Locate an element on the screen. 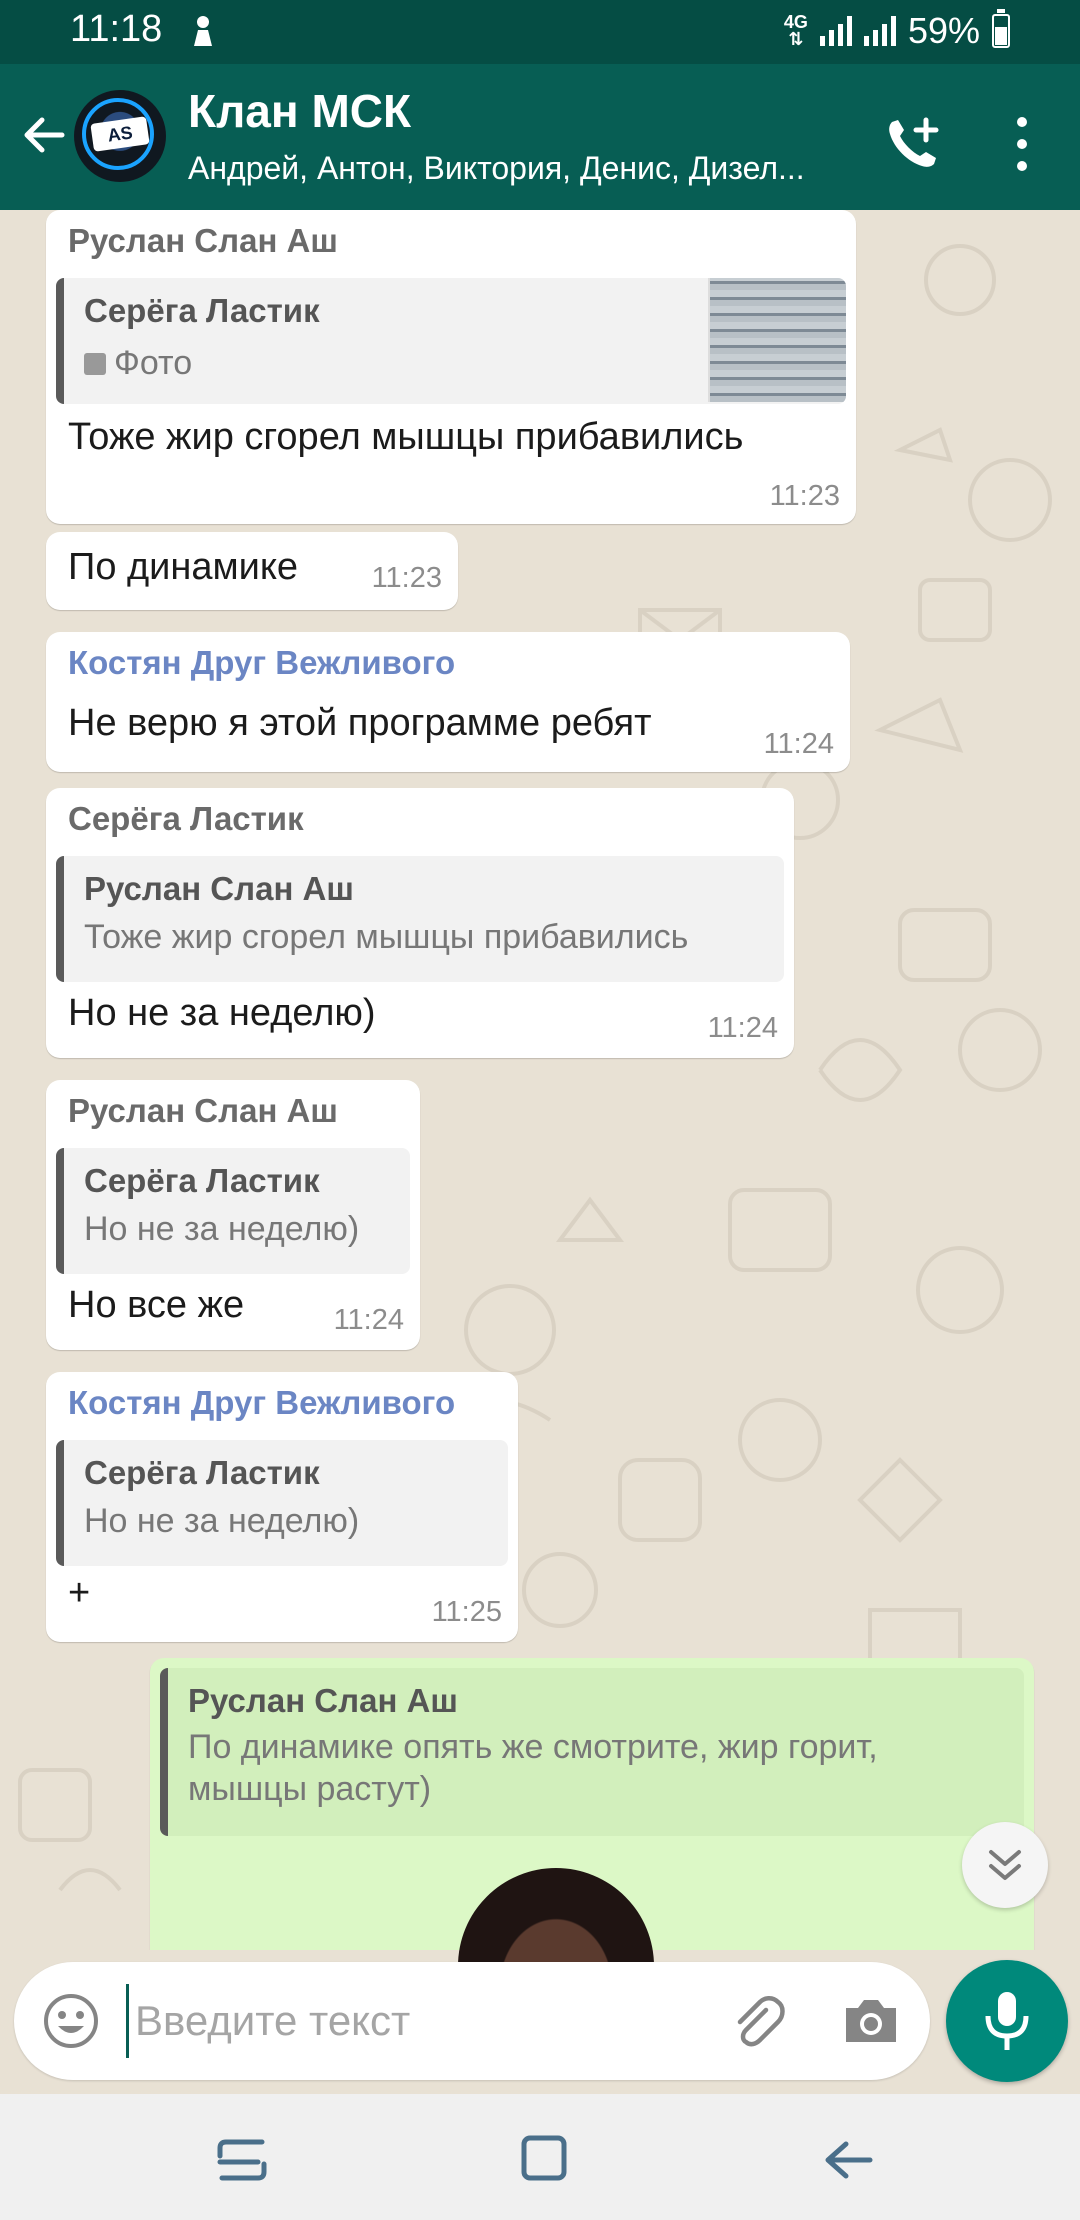 The image size is (1080, 2220). photo-thumbnail is located at coordinates (777, 340).